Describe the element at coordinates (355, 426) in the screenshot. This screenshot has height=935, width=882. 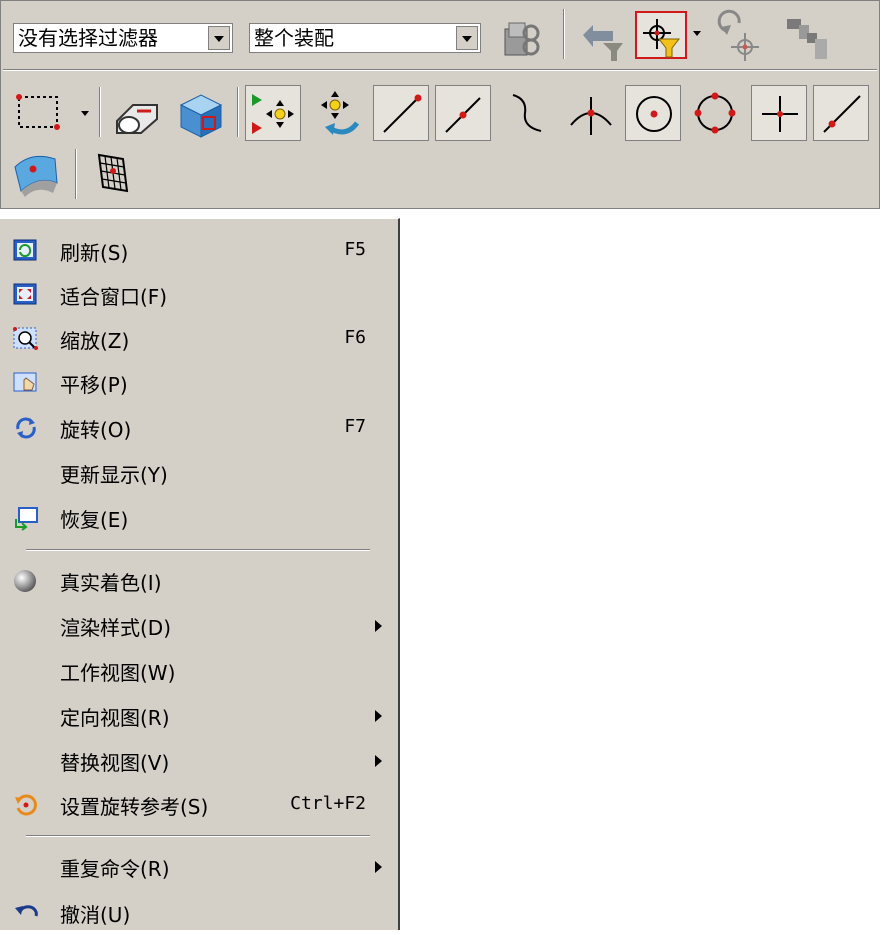
I see `menu-item-shortcut: F7` at that location.